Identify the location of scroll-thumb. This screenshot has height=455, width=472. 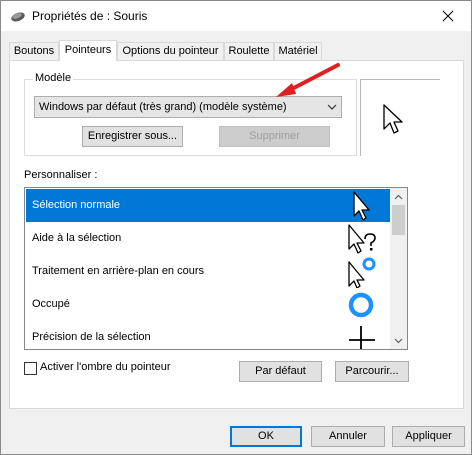
(398, 220).